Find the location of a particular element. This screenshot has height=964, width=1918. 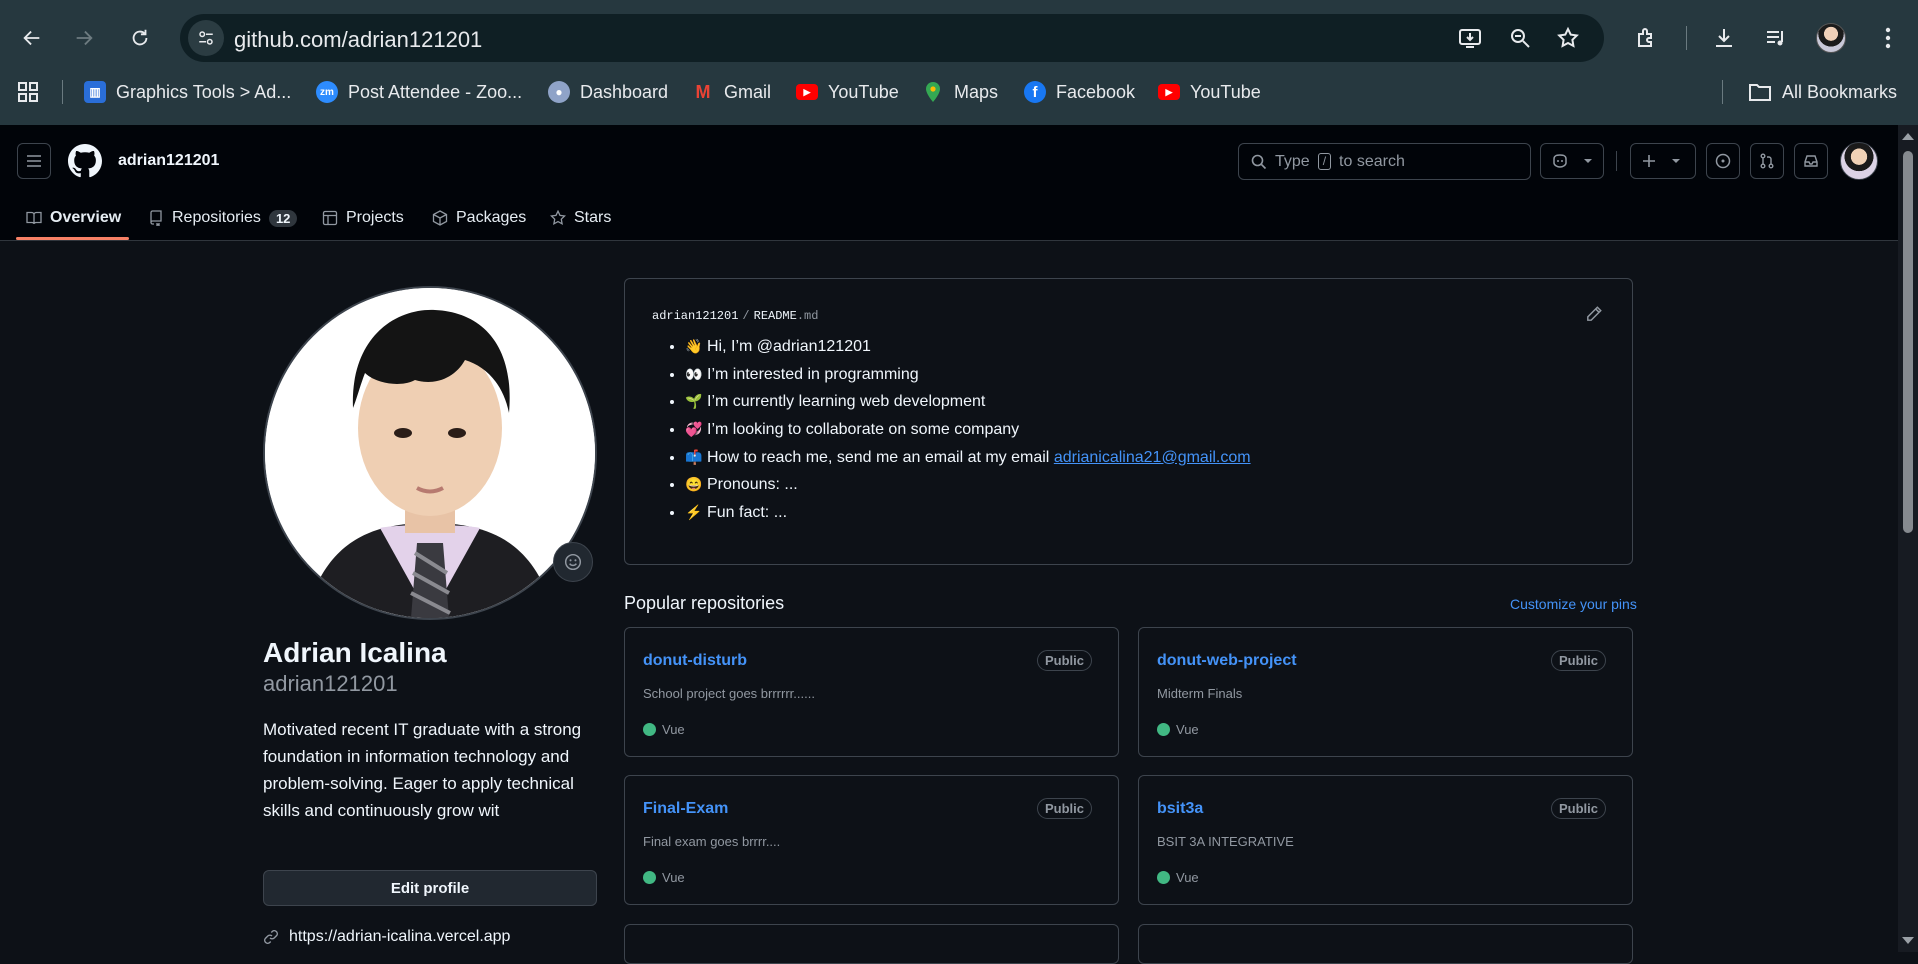

tab-label: Packages is located at coordinates (491, 217).